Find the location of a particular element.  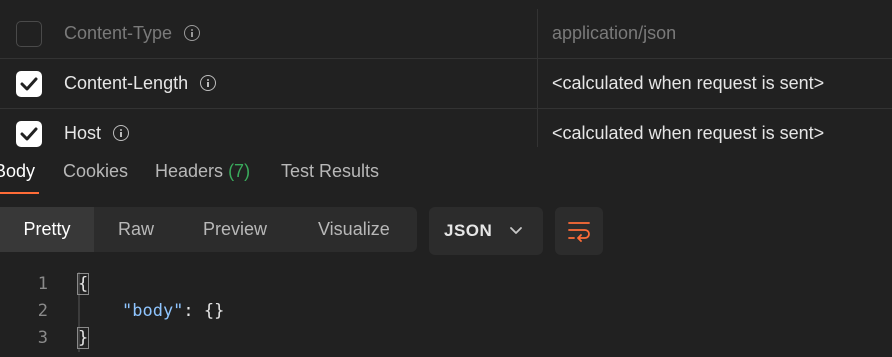

view-mode-raw: Raw is located at coordinates (136, 229).